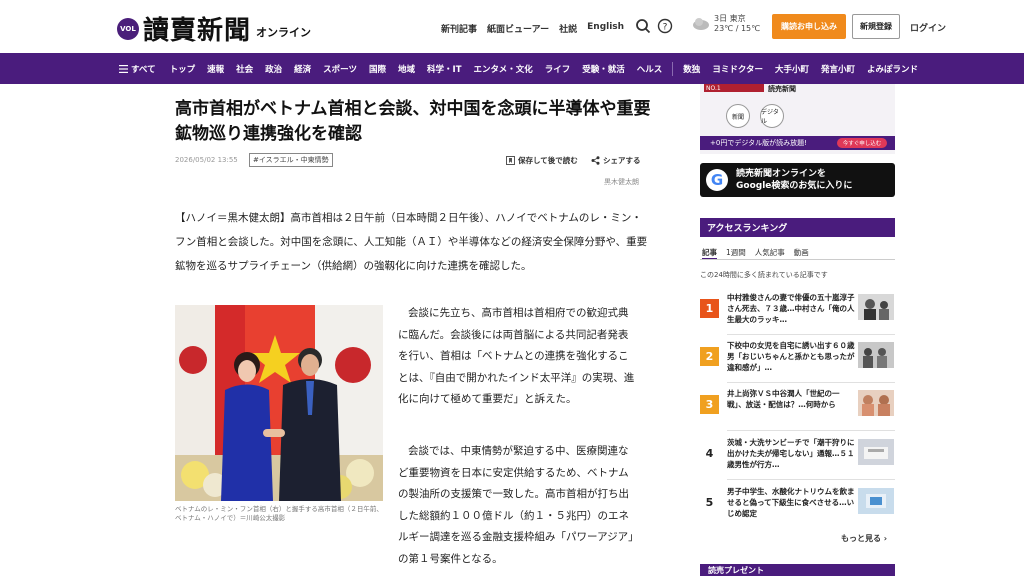  What do you see at coordinates (862, 143) in the screenshot?
I see `ad-apply-button: 今すぐ申し込む` at bounding box center [862, 143].